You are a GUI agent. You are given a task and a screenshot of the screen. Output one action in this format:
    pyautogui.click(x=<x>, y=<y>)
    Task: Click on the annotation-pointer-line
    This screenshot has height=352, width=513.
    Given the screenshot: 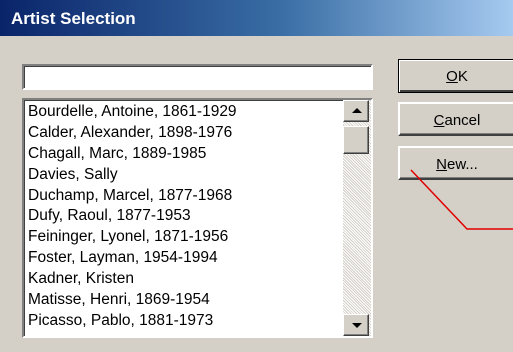 What is the action you would take?
    pyautogui.click(x=461, y=199)
    